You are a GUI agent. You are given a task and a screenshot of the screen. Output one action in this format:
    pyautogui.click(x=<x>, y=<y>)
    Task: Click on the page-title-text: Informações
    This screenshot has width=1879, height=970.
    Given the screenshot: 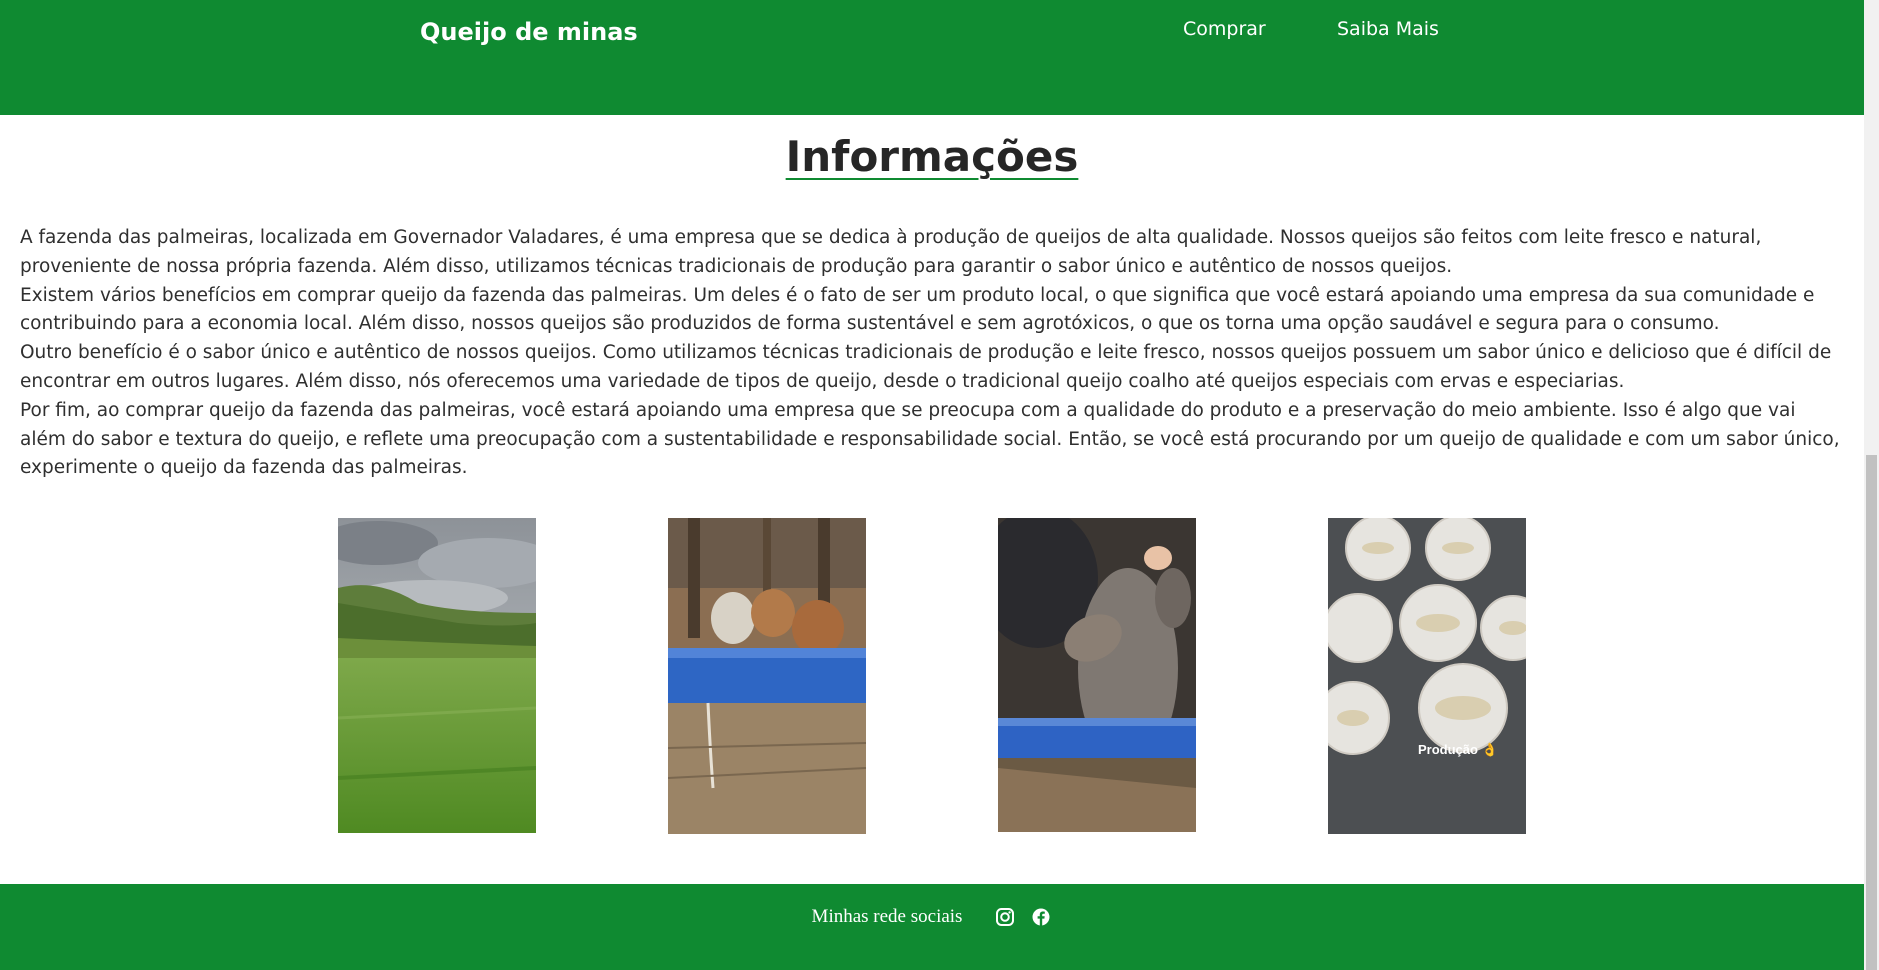 What is the action you would take?
    pyautogui.click(x=932, y=156)
    